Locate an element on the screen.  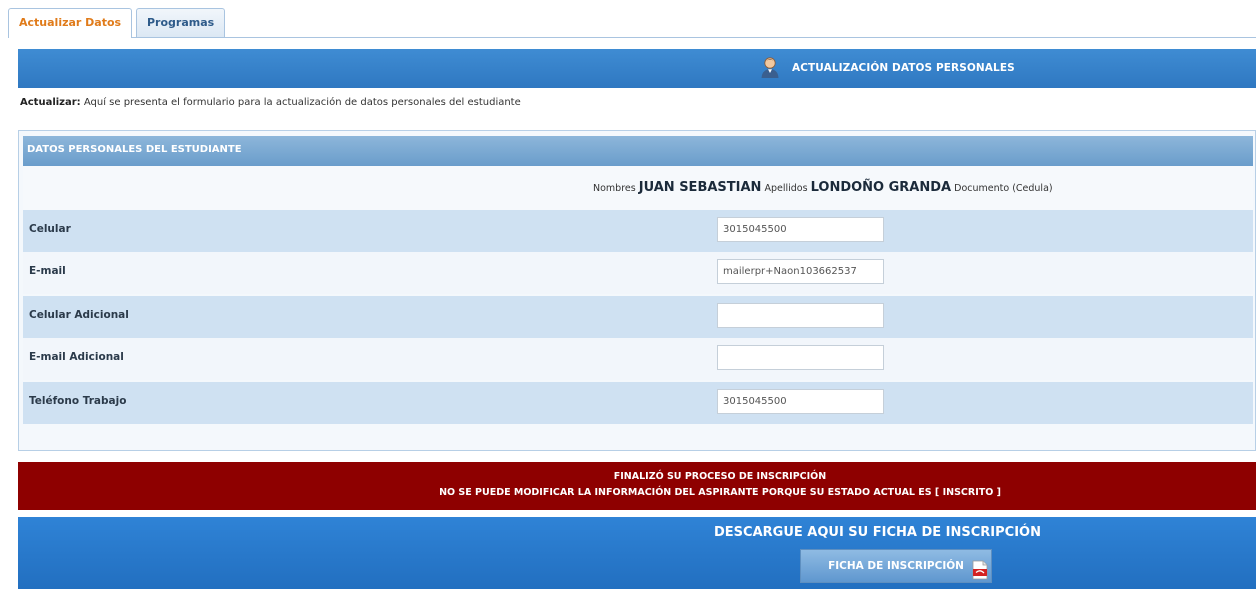
form-row-email: E-mail is located at coordinates (638, 273).